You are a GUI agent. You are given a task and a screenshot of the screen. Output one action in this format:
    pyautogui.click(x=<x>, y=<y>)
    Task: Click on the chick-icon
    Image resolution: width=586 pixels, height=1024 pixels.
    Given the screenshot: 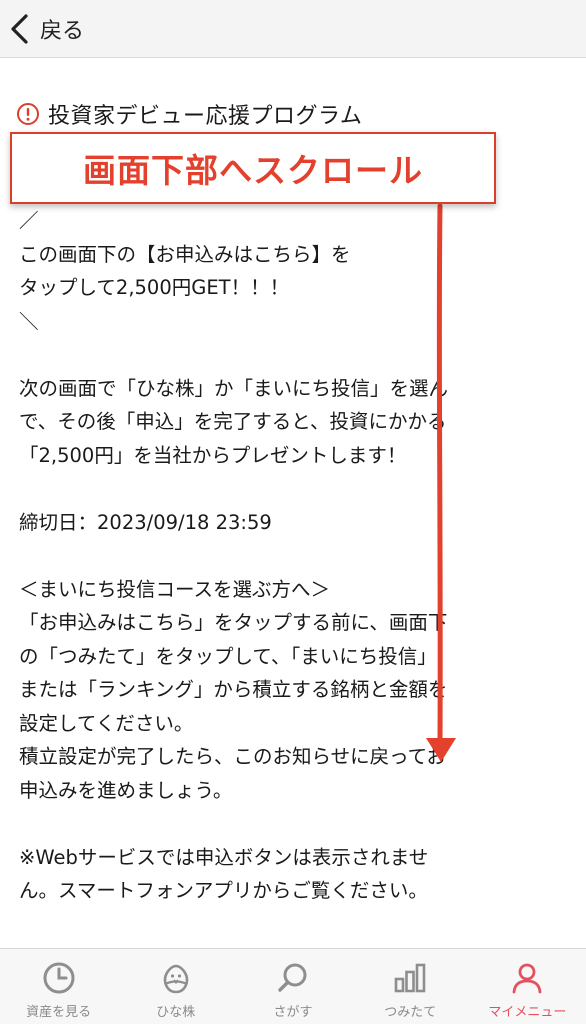 What is the action you would take?
    pyautogui.click(x=176, y=979)
    